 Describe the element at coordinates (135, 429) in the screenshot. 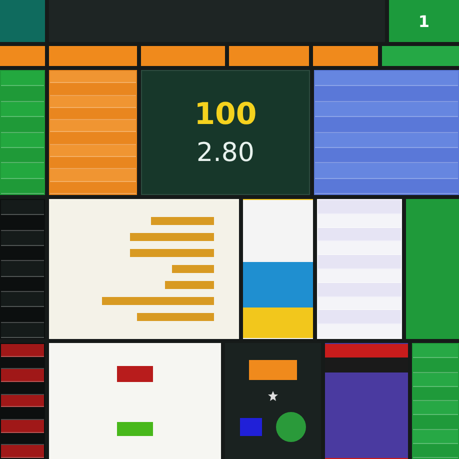

I see `confirm-button` at that location.